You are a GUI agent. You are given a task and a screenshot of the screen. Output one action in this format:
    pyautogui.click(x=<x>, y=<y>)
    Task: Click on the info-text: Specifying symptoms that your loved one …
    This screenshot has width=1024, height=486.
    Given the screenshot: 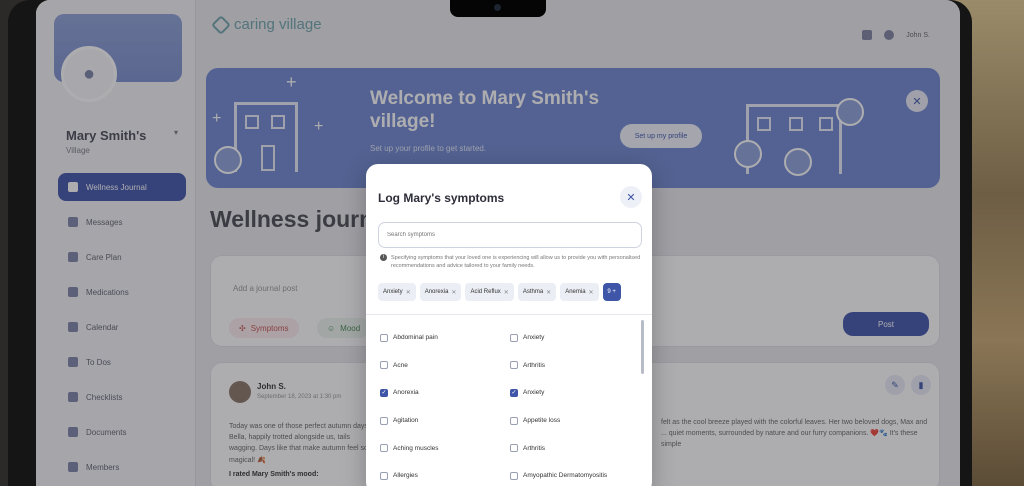 What is the action you would take?
    pyautogui.click(x=516, y=262)
    